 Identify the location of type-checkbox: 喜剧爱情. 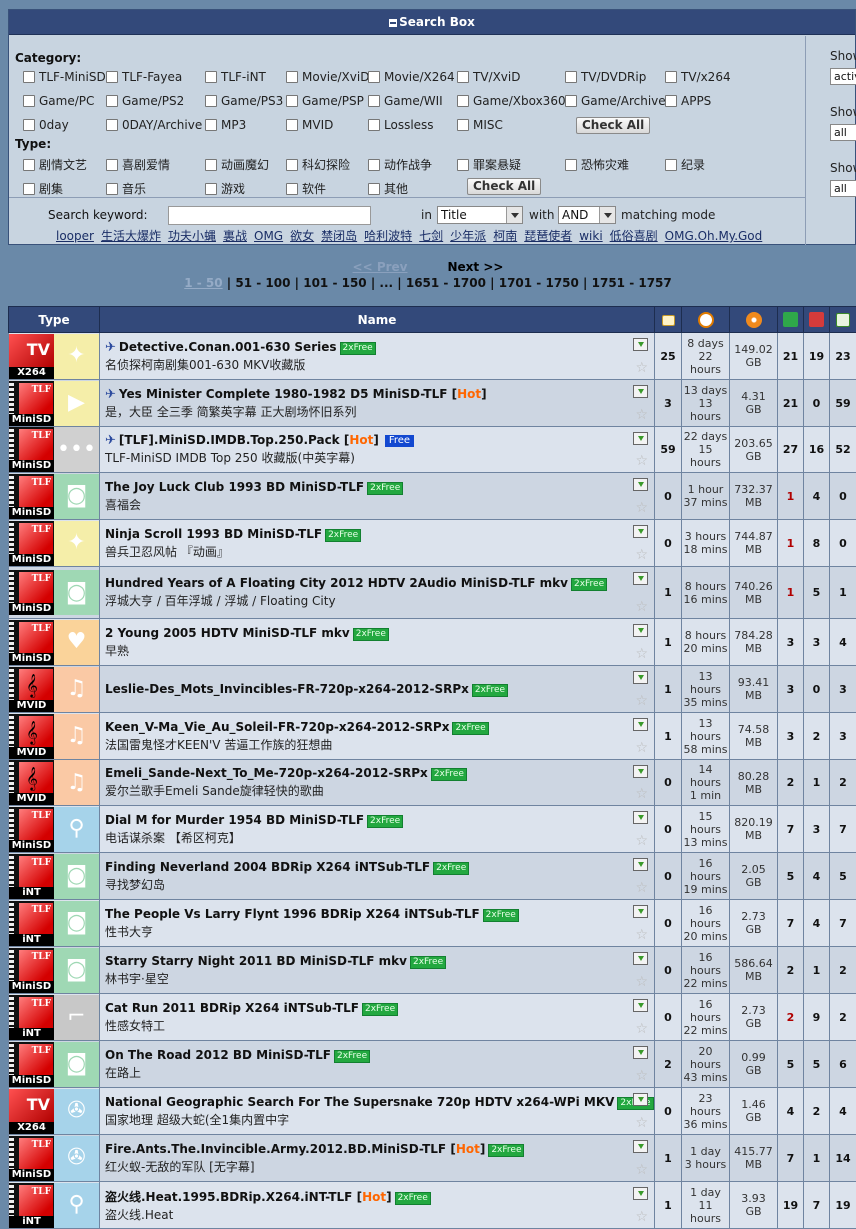
(138, 164).